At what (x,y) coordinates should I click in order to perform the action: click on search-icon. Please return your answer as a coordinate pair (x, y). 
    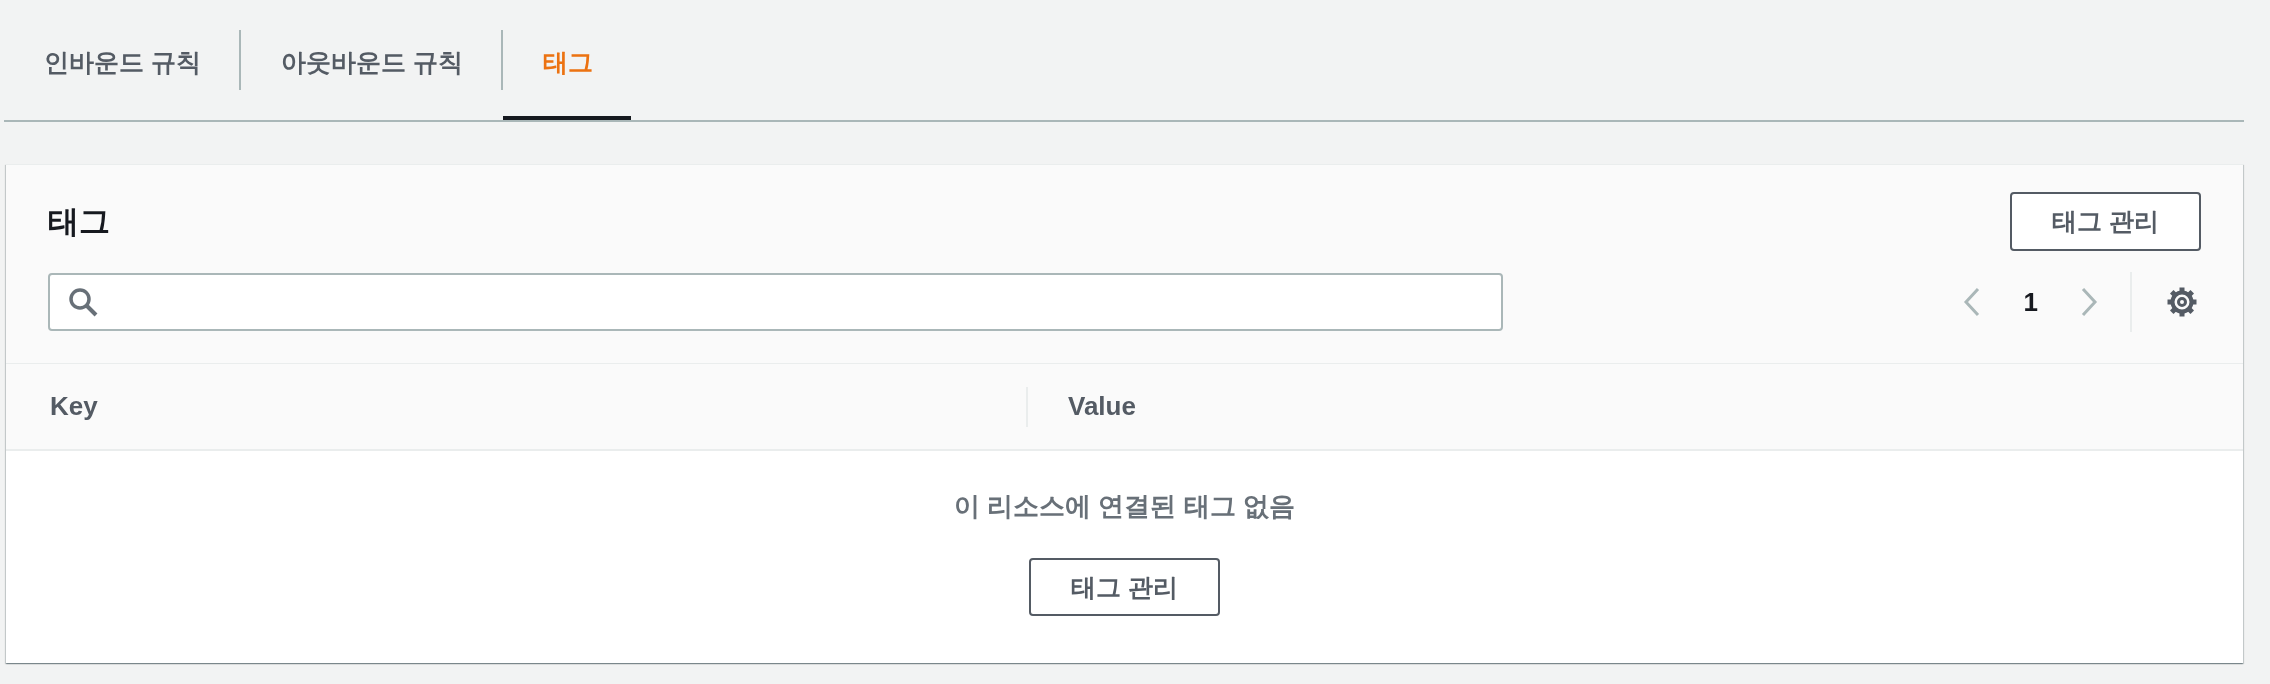
    Looking at the image, I should click on (83, 302).